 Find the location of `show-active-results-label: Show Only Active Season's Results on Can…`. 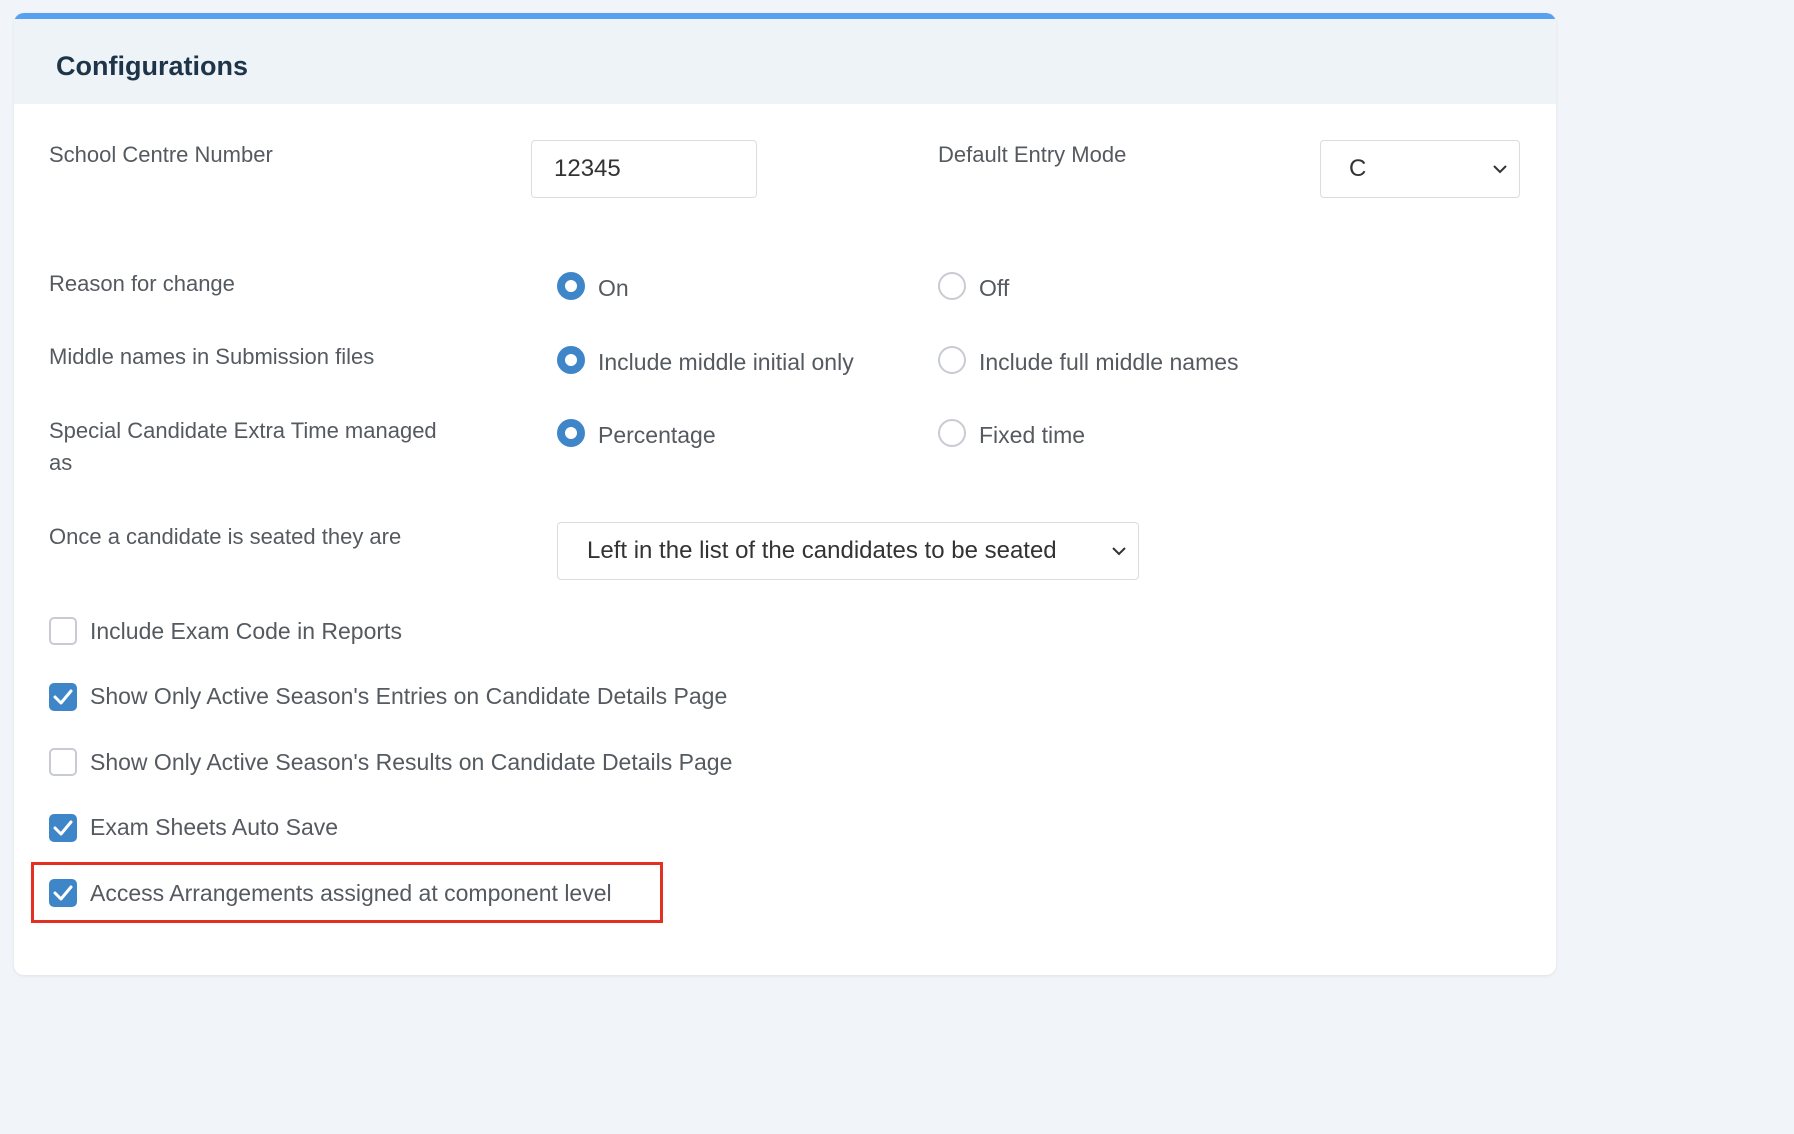

show-active-results-label: Show Only Active Season's Results on Can… is located at coordinates (411, 762).